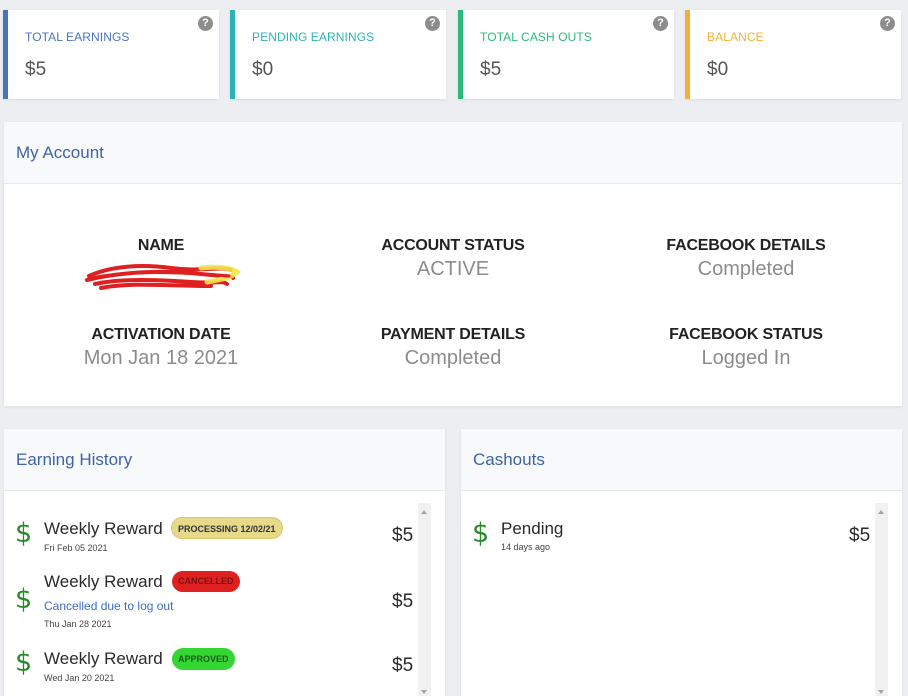  Describe the element at coordinates (746, 334) in the screenshot. I see `facebook-status-label: FACEBOOK STATUS` at that location.